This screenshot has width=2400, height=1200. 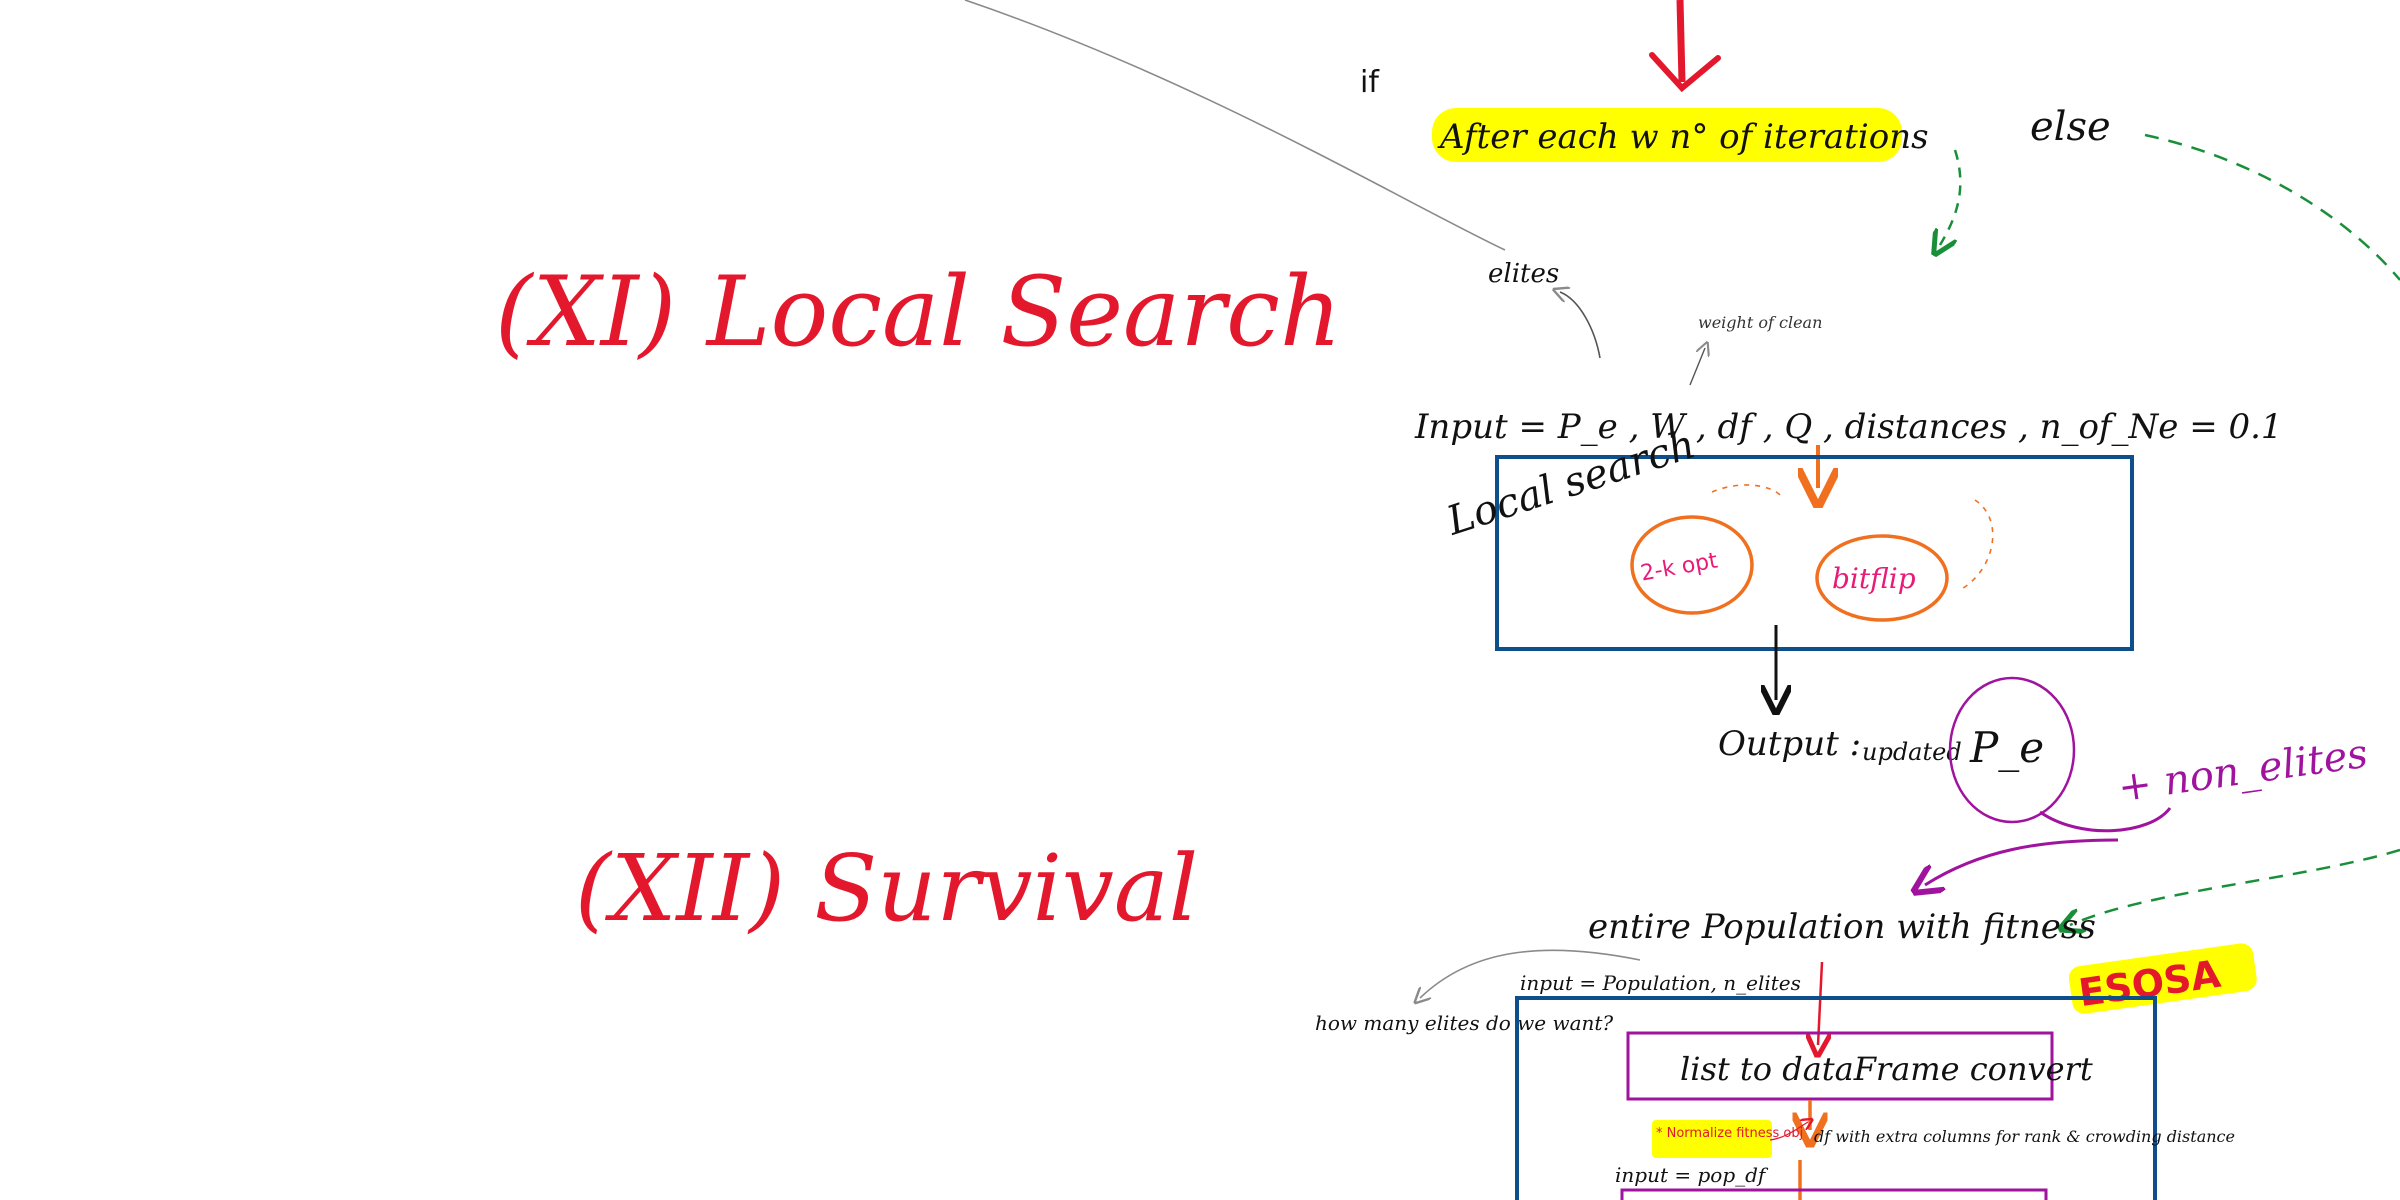 I want to click on else-label: else, so click(x=2070, y=127).